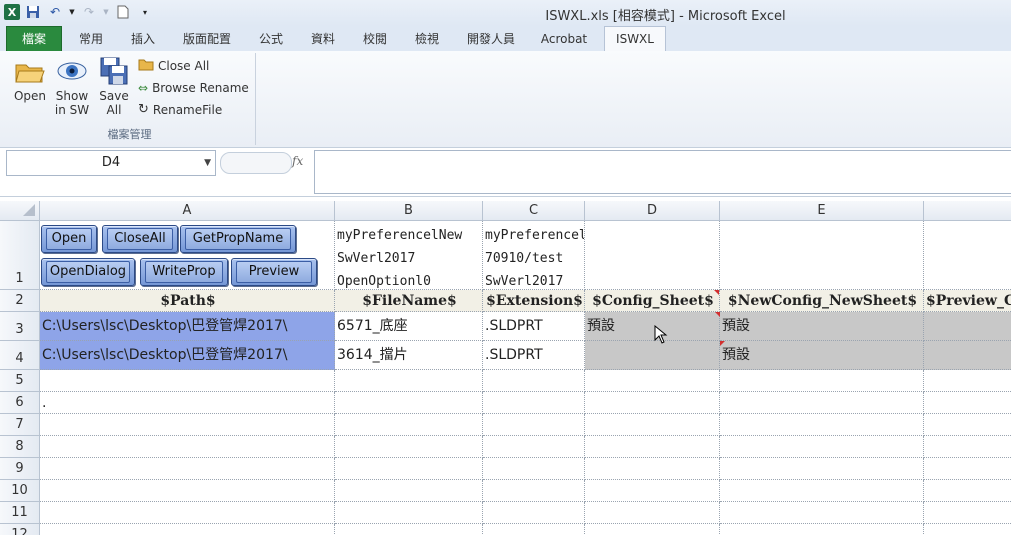 The height and width of the screenshot is (535, 1011). Describe the element at coordinates (274, 272) in the screenshot. I see `preview-macro-button: Preview` at that location.